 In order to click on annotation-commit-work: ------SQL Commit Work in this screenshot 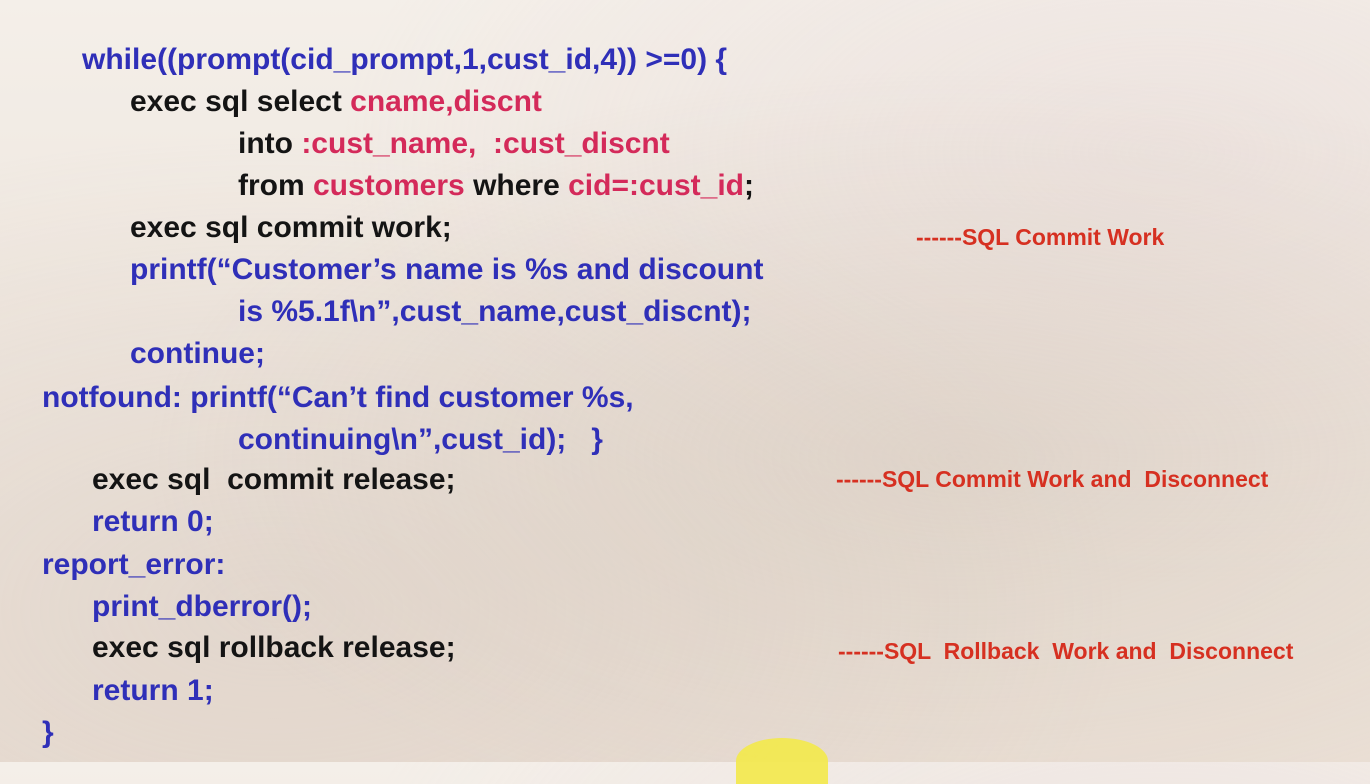, I will do `click(1040, 237)`.